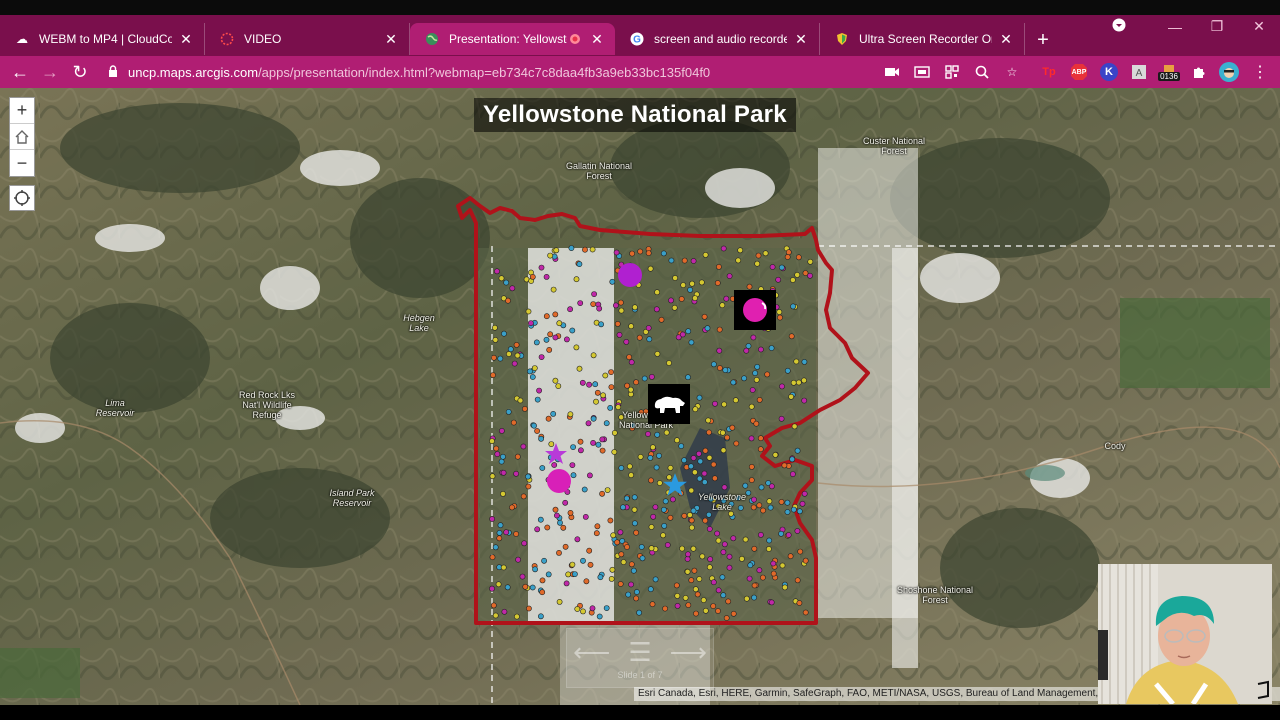  Describe the element at coordinates (982, 72) in the screenshot. I see `zoom-icon` at that location.